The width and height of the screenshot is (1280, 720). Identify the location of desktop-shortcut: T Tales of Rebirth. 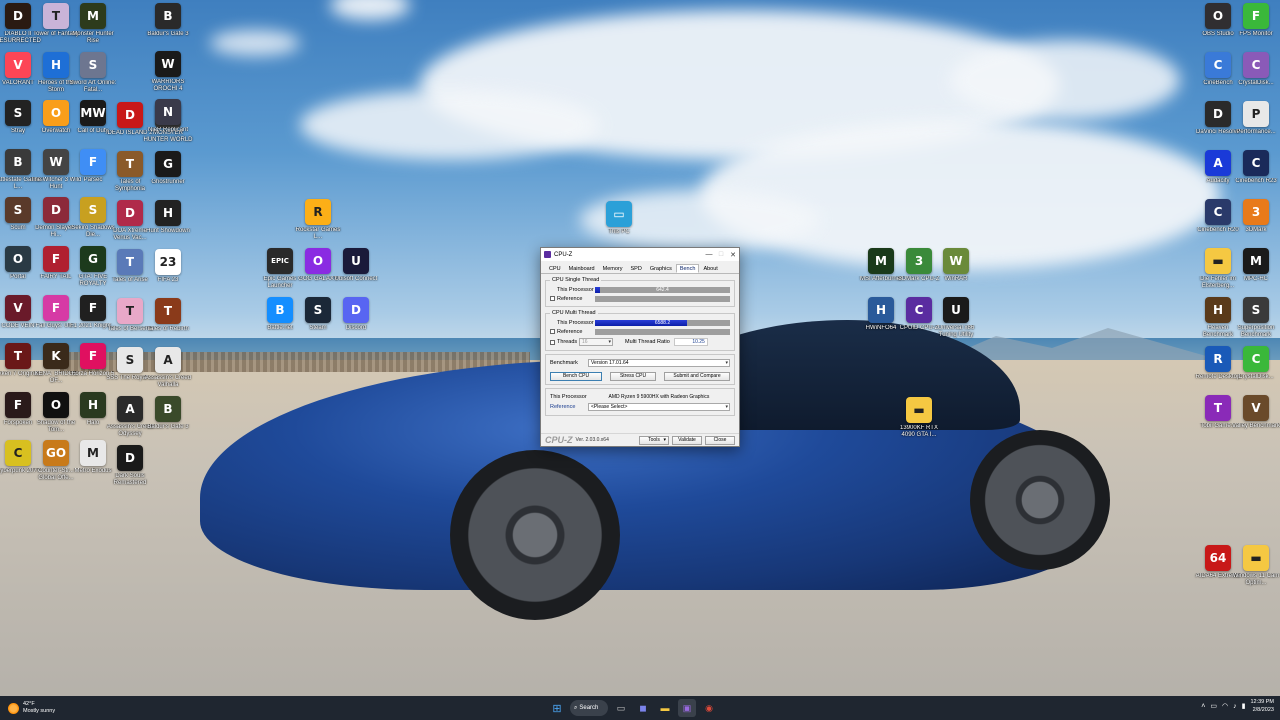
(168, 323).